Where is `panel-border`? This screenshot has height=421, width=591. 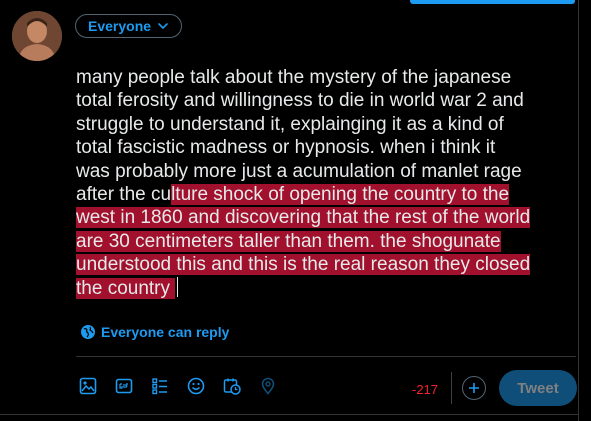 panel-border is located at coordinates (578, 210).